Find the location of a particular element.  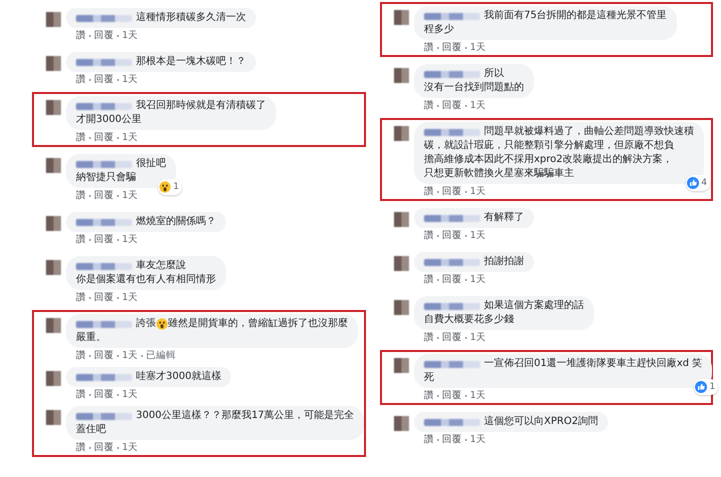

comment-text: 我前面有75台拆開的都是這種光景不管里 is located at coordinates (575, 16).